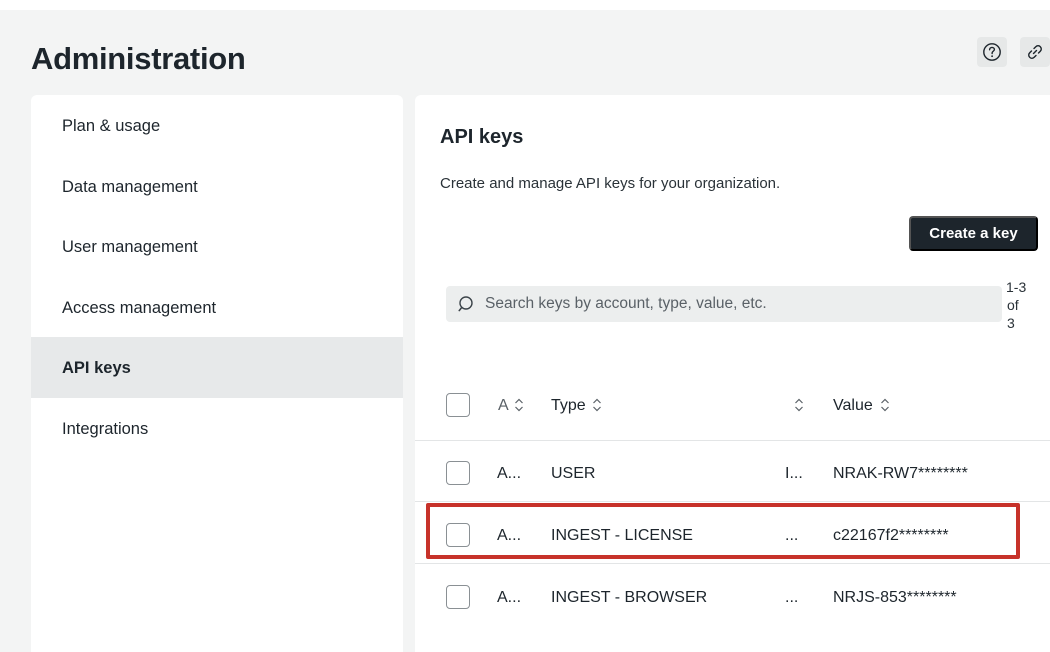  What do you see at coordinates (735, 304) in the screenshot?
I see `search-input` at bounding box center [735, 304].